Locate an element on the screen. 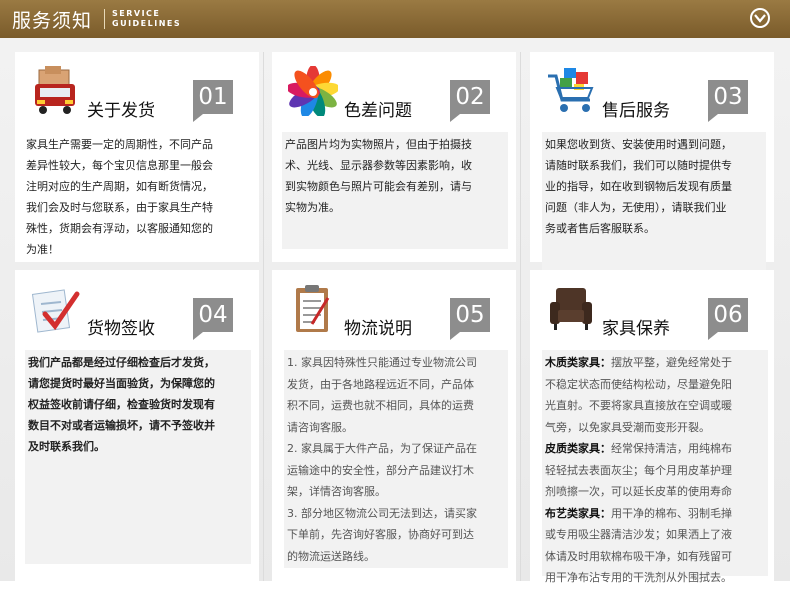 The image size is (790, 589). card-title: 货物签收 is located at coordinates (121, 329).